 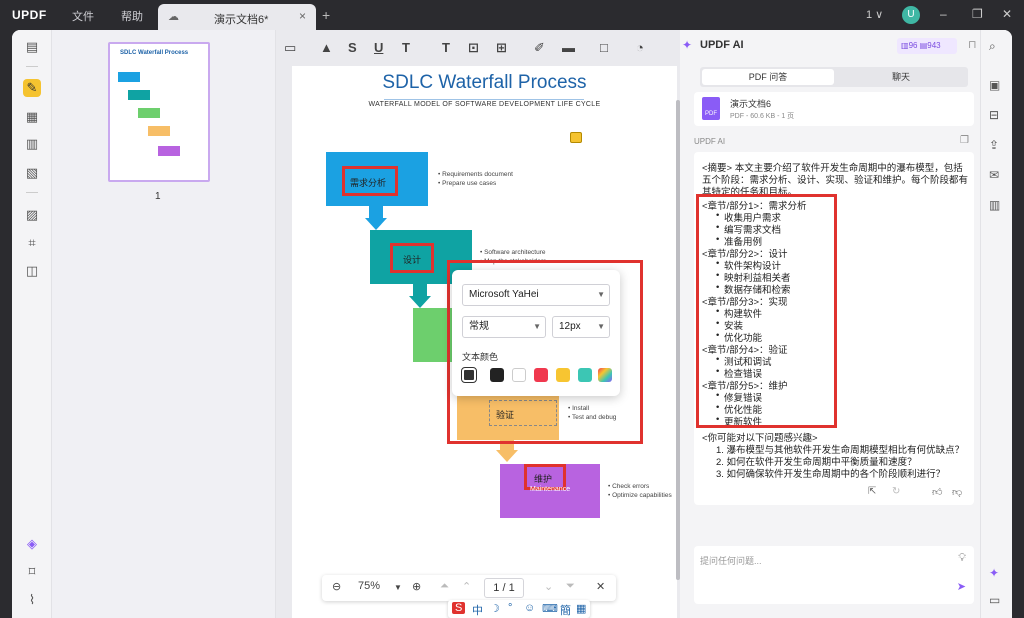 I want to click on text-callout-icon: ⊞, so click(x=501, y=48).